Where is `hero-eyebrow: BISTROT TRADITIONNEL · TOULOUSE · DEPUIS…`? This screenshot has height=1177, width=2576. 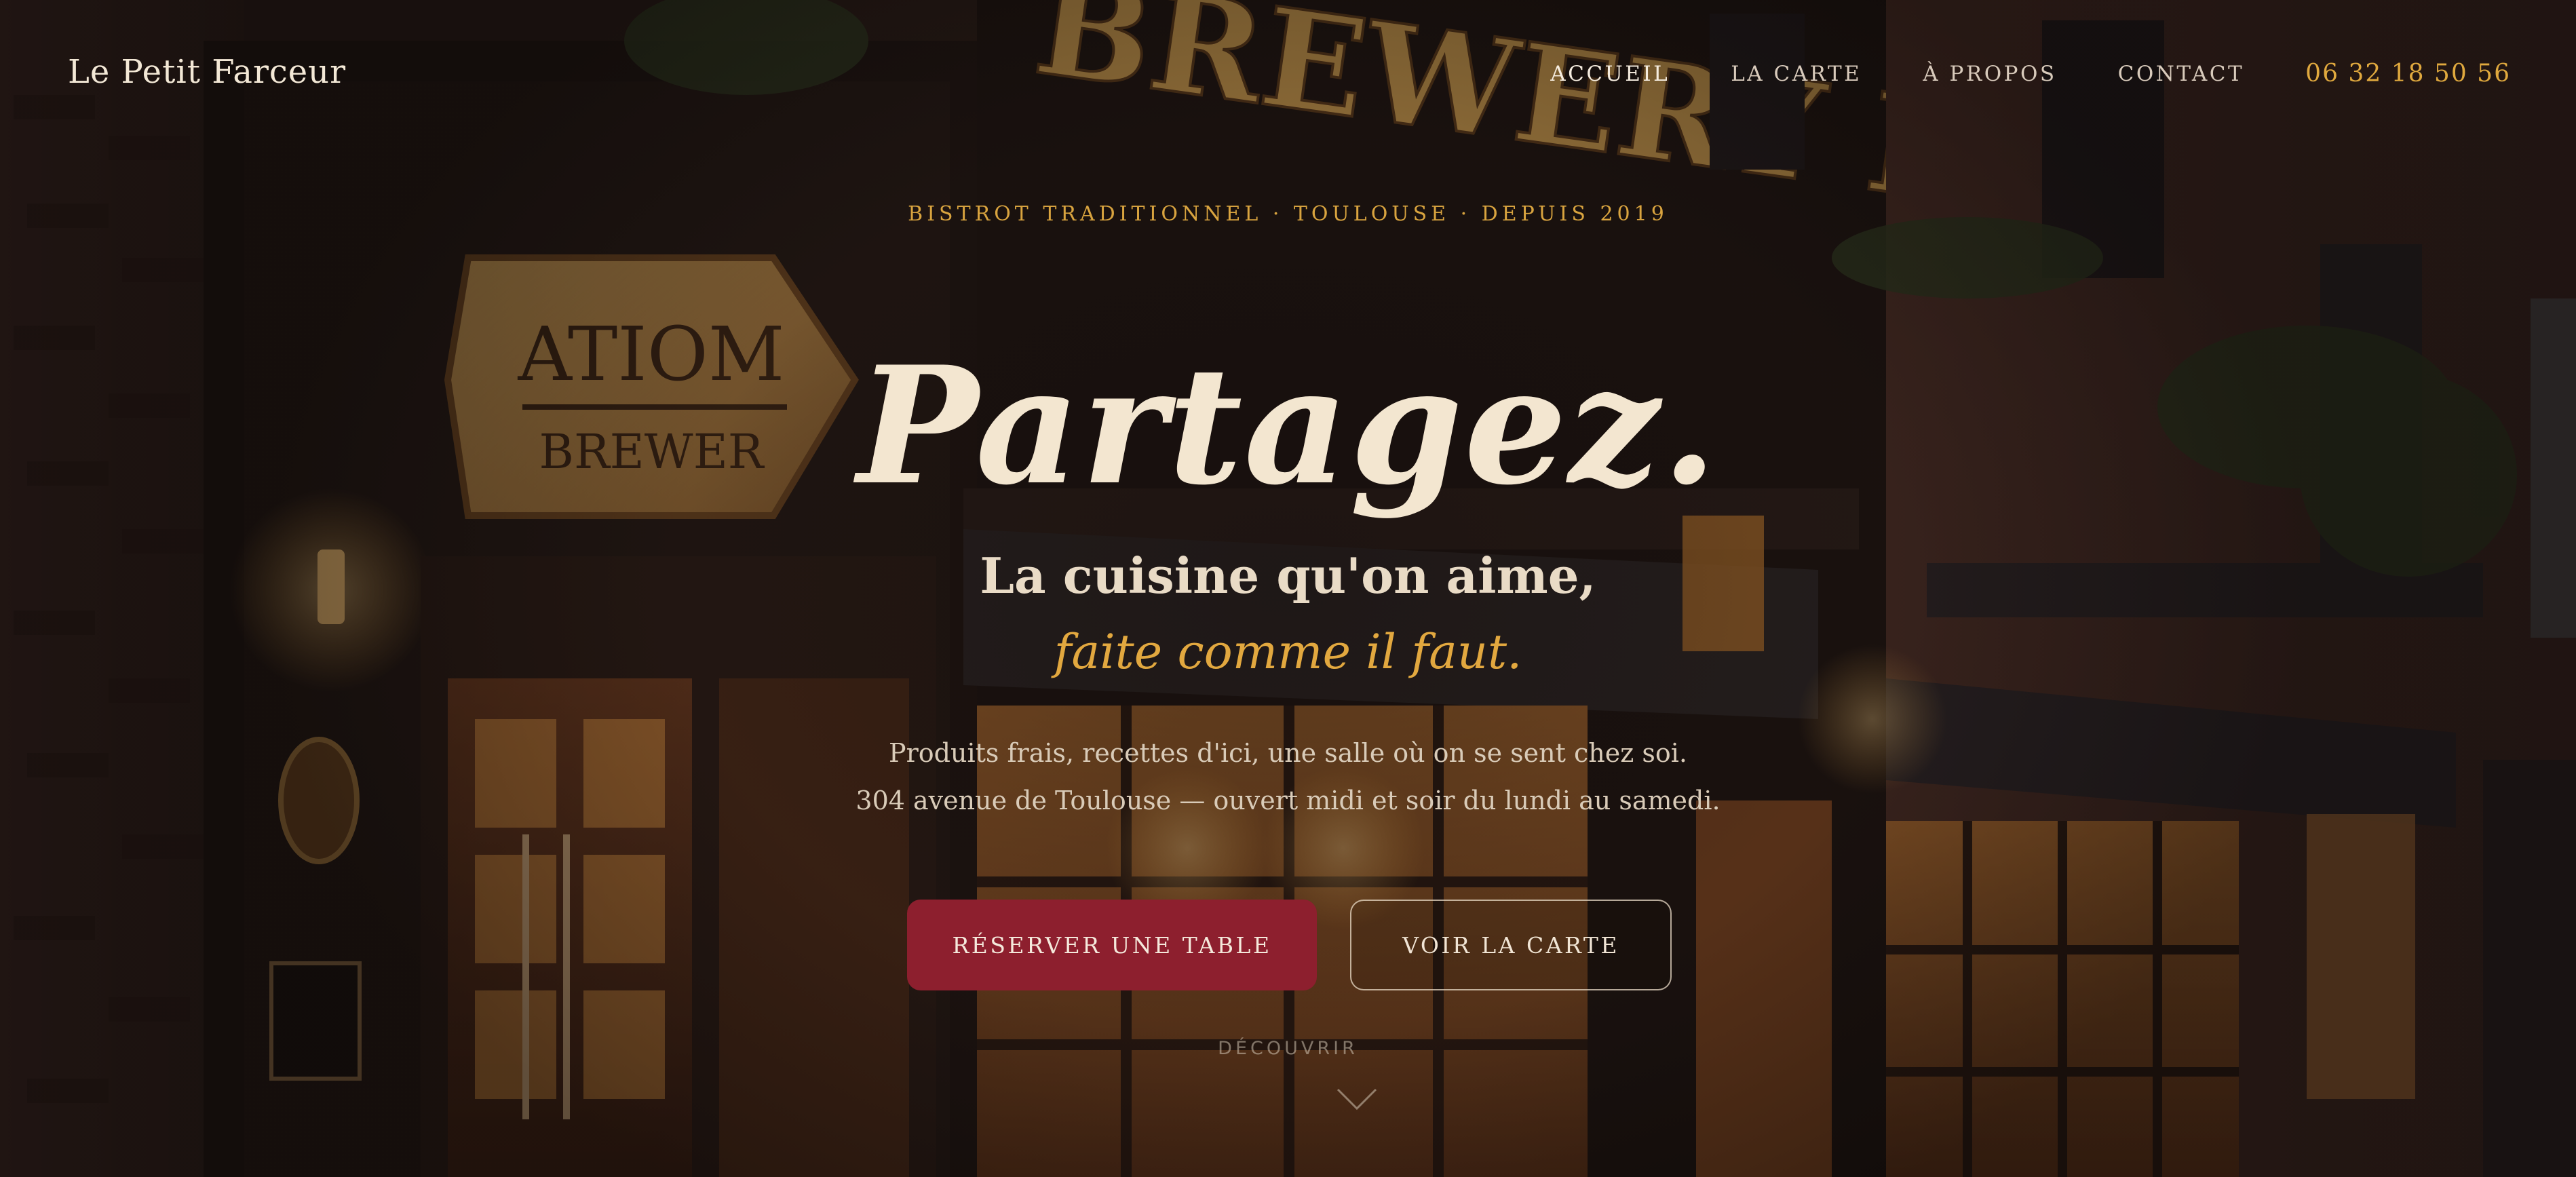 hero-eyebrow: BISTROT TRADITIONNEL · TOULOUSE · DEPUIS… is located at coordinates (1288, 214).